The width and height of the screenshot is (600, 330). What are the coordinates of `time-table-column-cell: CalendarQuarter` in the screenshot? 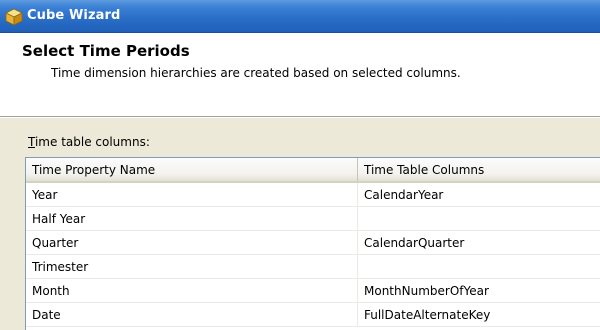 It's located at (479, 242).